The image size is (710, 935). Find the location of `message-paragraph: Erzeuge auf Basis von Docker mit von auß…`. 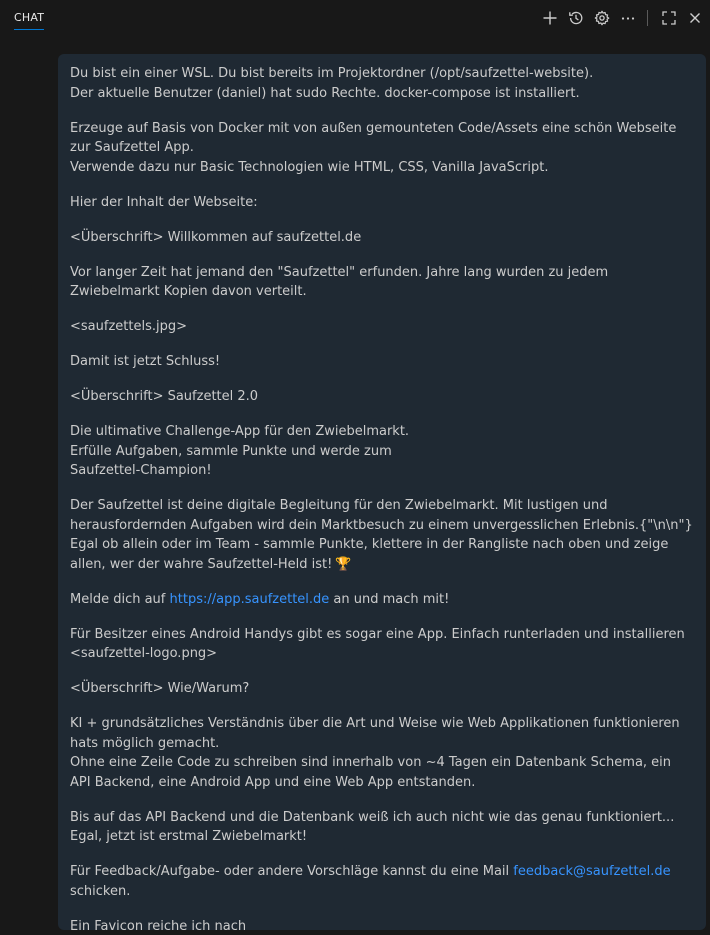

message-paragraph: Erzeuge auf Basis von Docker mit von auß… is located at coordinates (373, 147).